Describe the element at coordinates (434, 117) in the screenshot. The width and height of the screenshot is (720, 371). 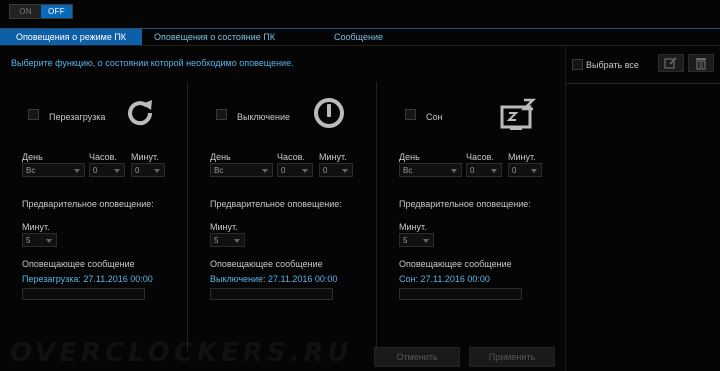
I see `sleep-label: Сон` at that location.